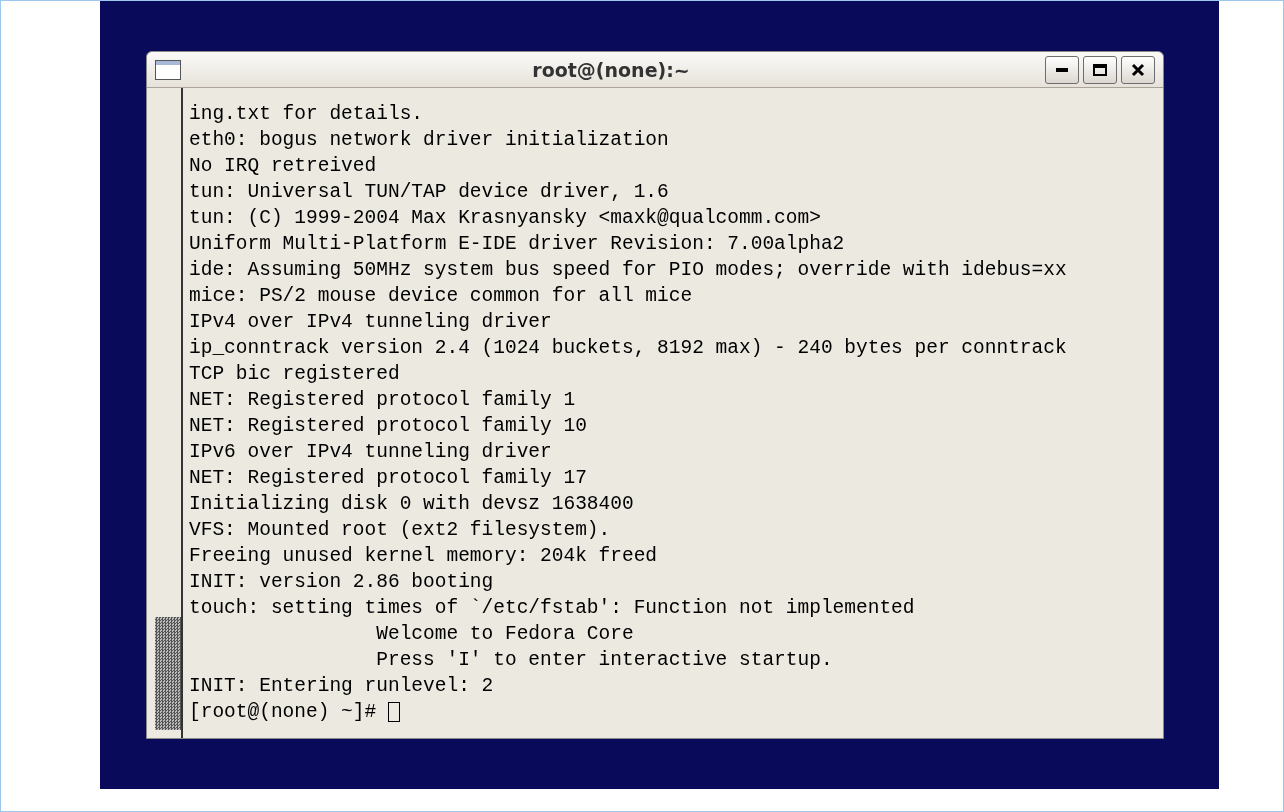 The image size is (1284, 812). Describe the element at coordinates (294, 374) in the screenshot. I see `terminal-line: TCP bic registered` at that location.